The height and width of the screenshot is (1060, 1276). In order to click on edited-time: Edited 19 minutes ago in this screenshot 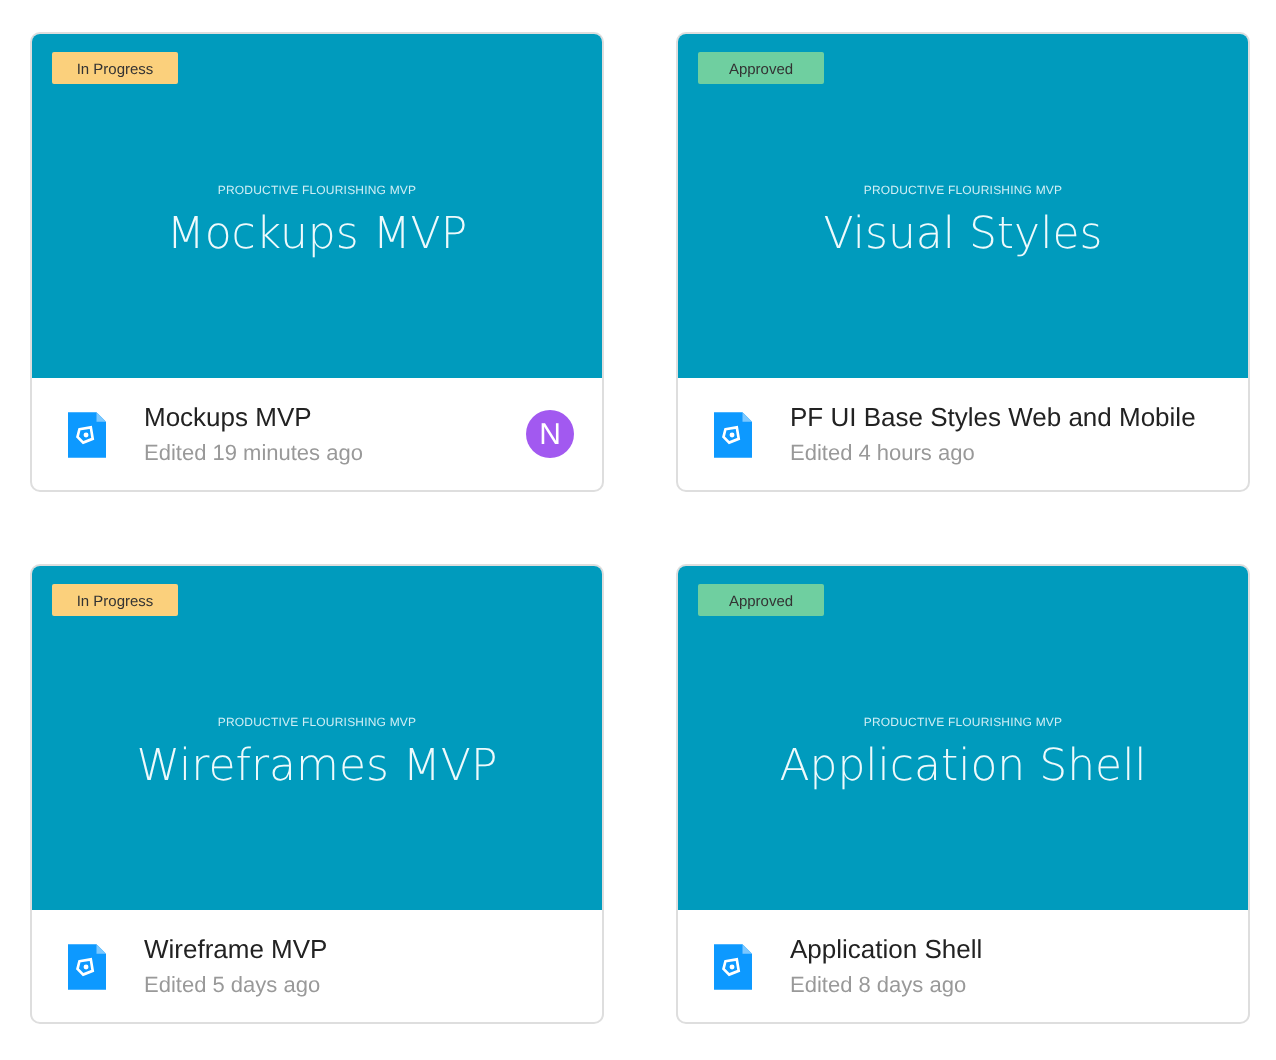, I will do `click(254, 454)`.